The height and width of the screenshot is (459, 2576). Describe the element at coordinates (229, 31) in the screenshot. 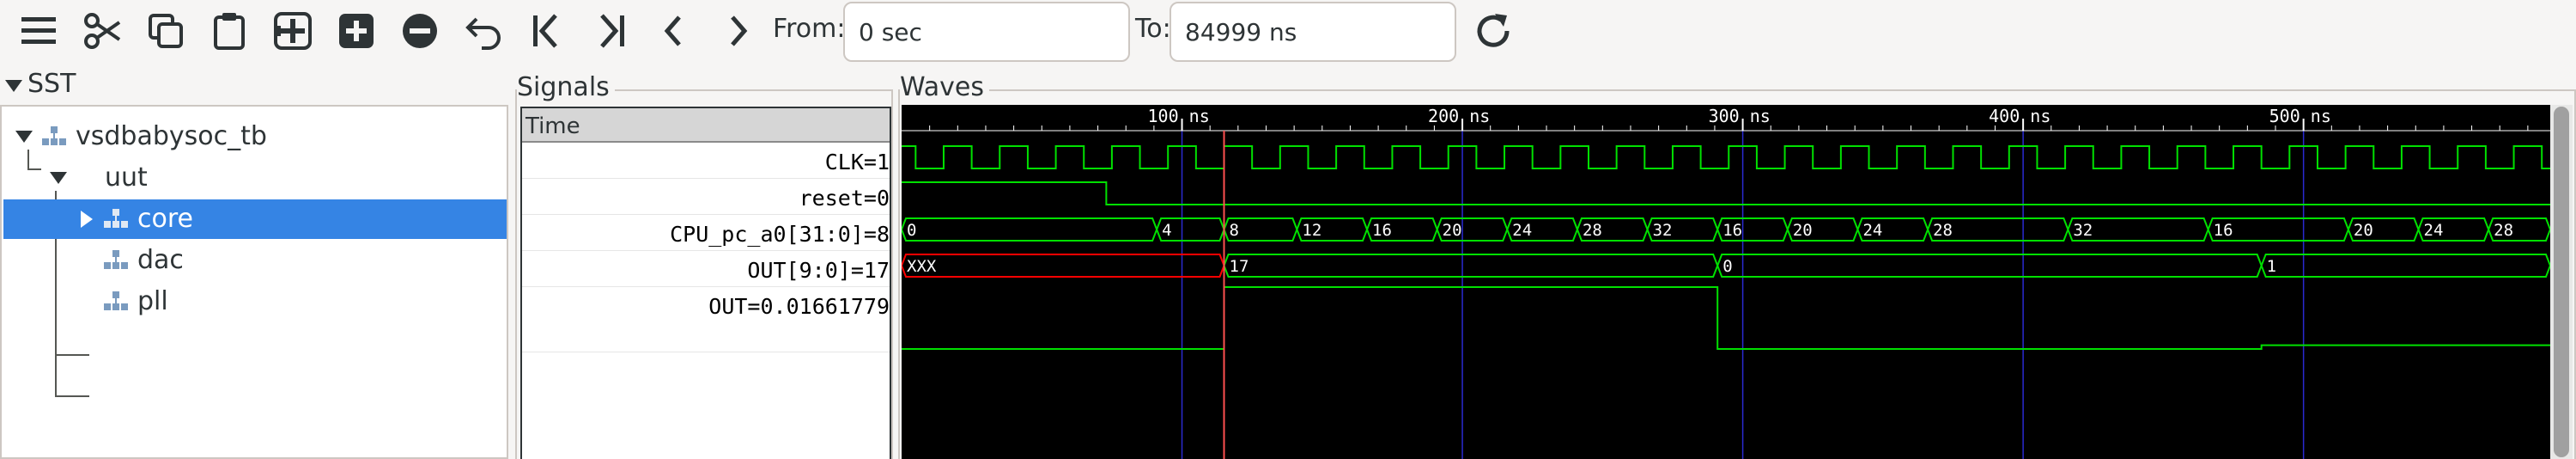

I see `paste-icon` at that location.